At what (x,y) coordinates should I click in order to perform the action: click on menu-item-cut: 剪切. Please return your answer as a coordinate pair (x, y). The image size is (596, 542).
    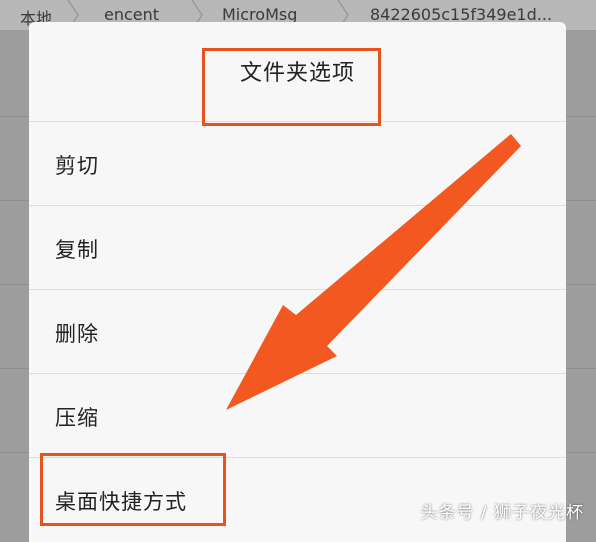
    Looking at the image, I should click on (297, 163).